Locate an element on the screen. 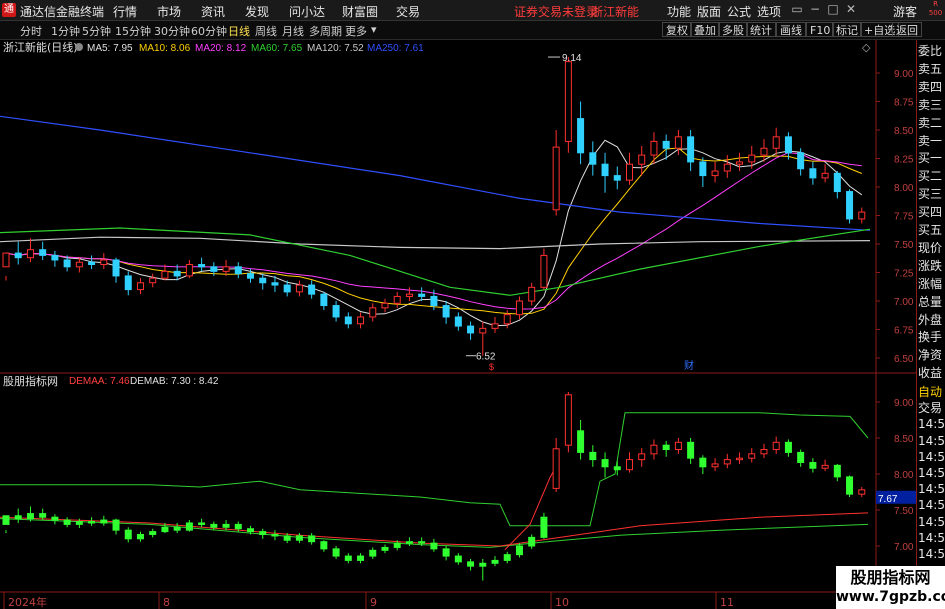 Image resolution: width=945 pixels, height=609 pixels. sidebar-item: 买五 is located at coordinates (931, 230).